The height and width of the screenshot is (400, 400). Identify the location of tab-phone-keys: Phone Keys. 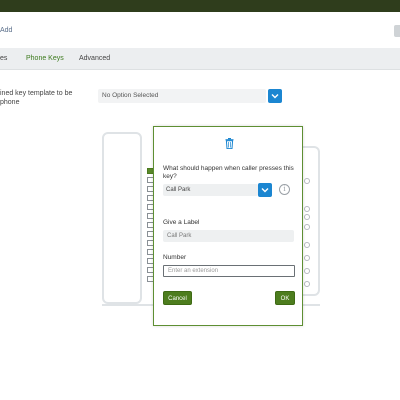
(45, 58).